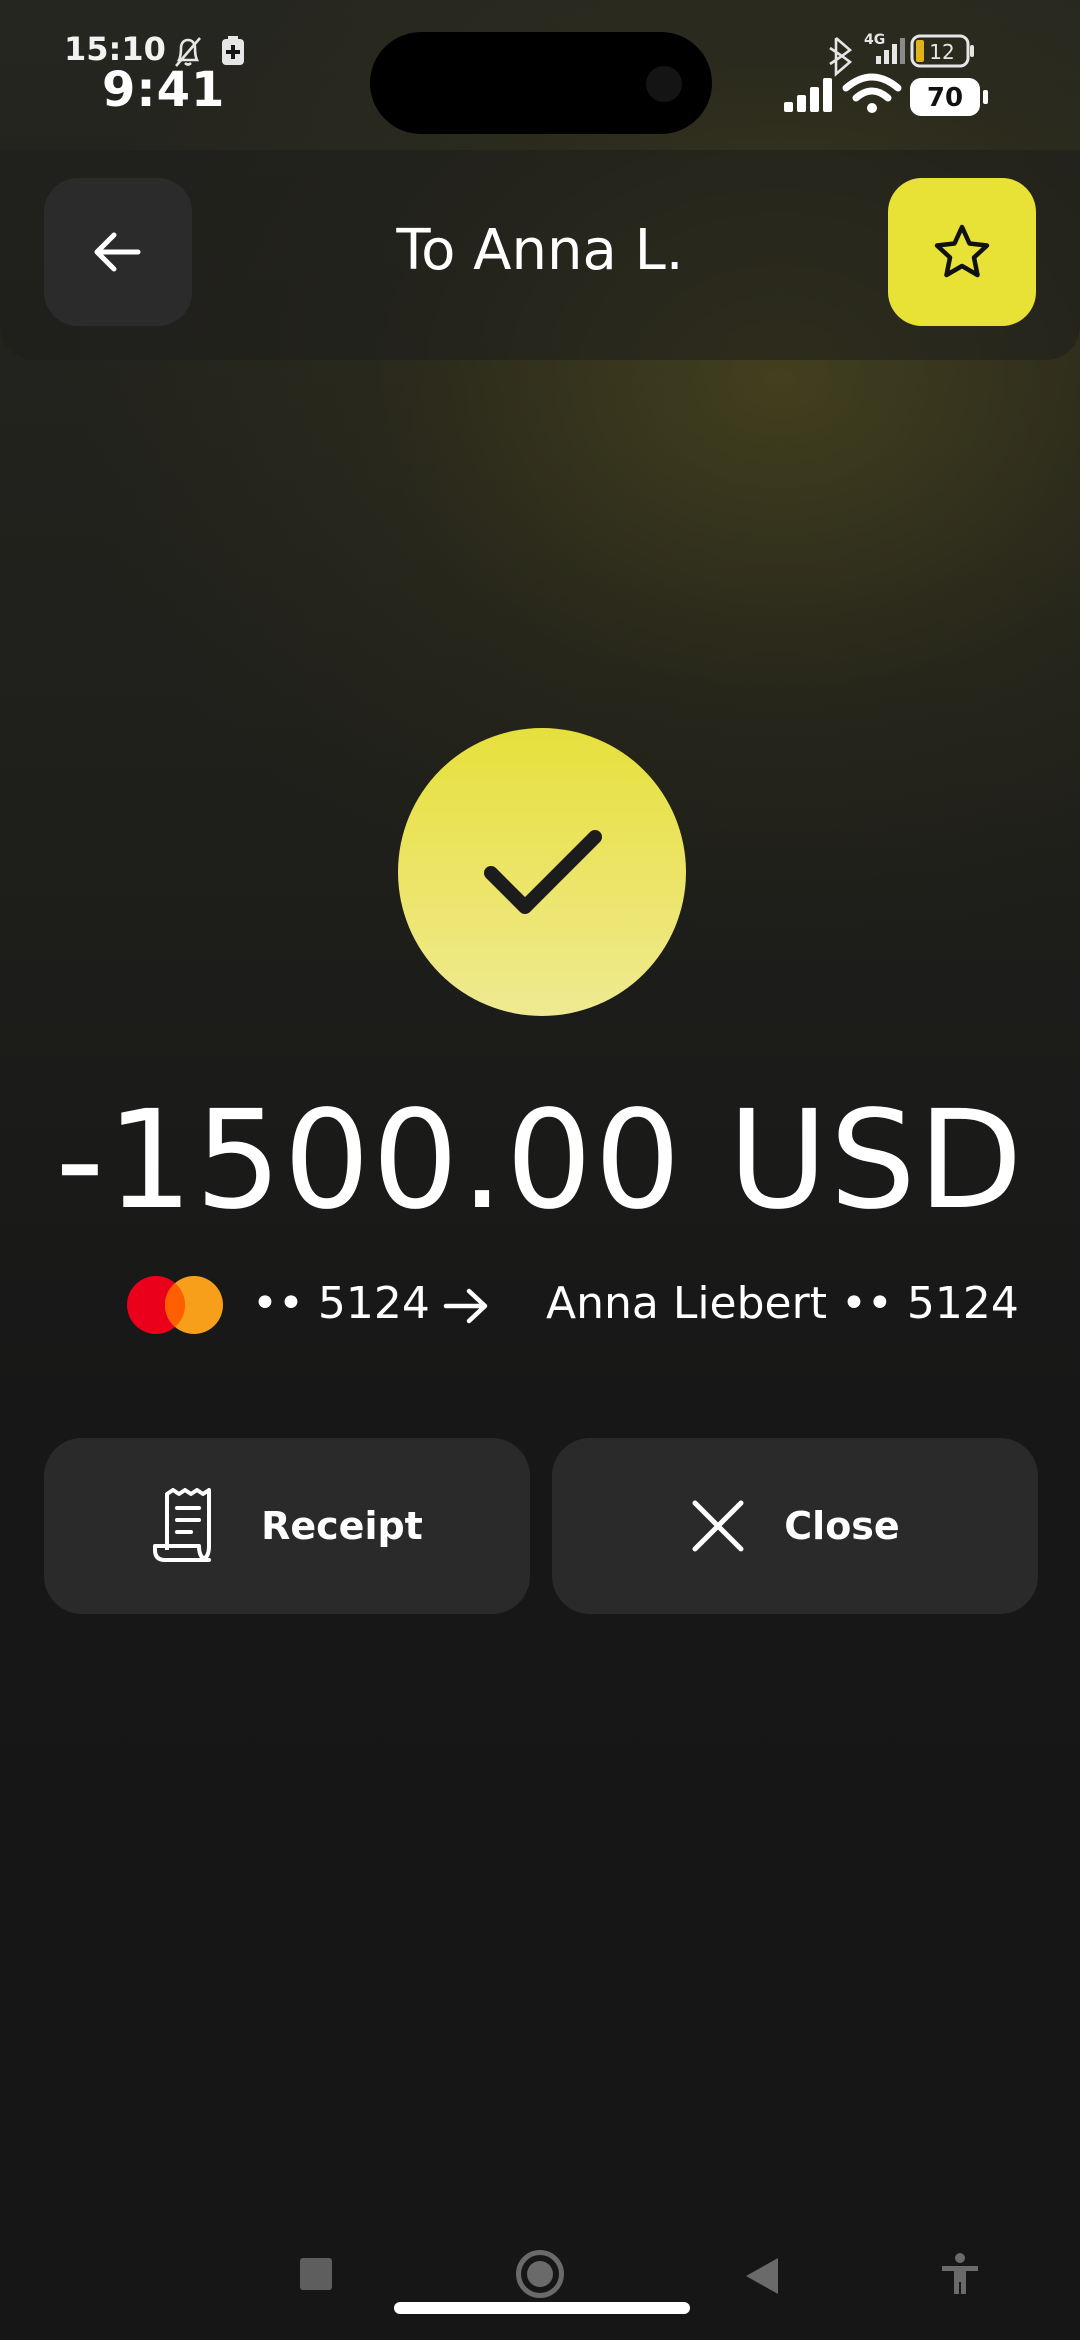 This screenshot has height=2340, width=1080. I want to click on battery-small-percent: 12, so click(941, 52).